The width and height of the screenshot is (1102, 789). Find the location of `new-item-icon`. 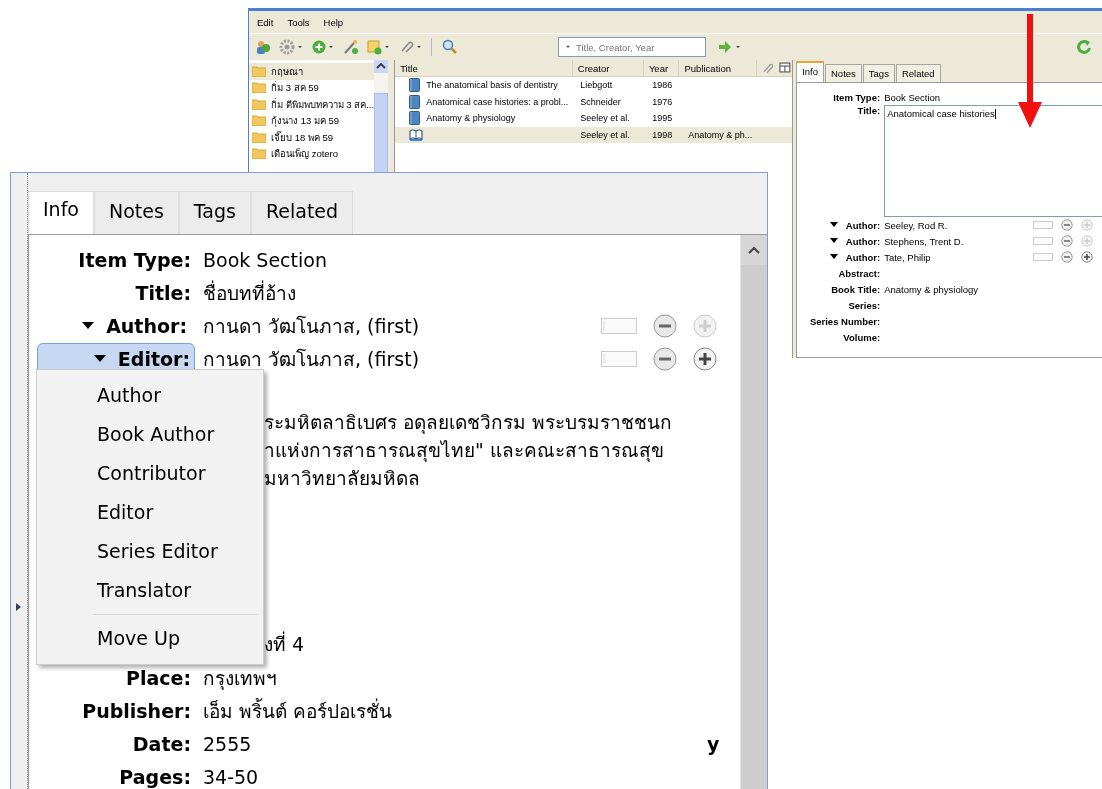

new-item-icon is located at coordinates (323, 47).